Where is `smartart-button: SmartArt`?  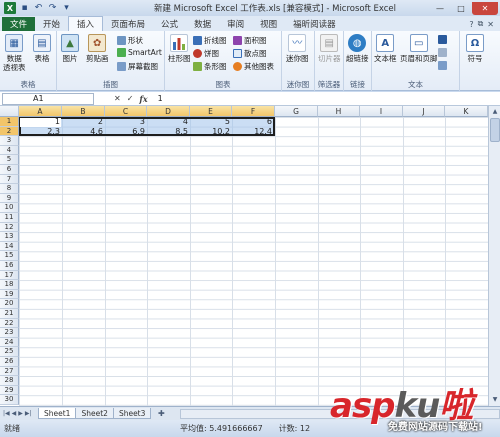
smartart-button: SmartArt is located at coordinates (139, 52).